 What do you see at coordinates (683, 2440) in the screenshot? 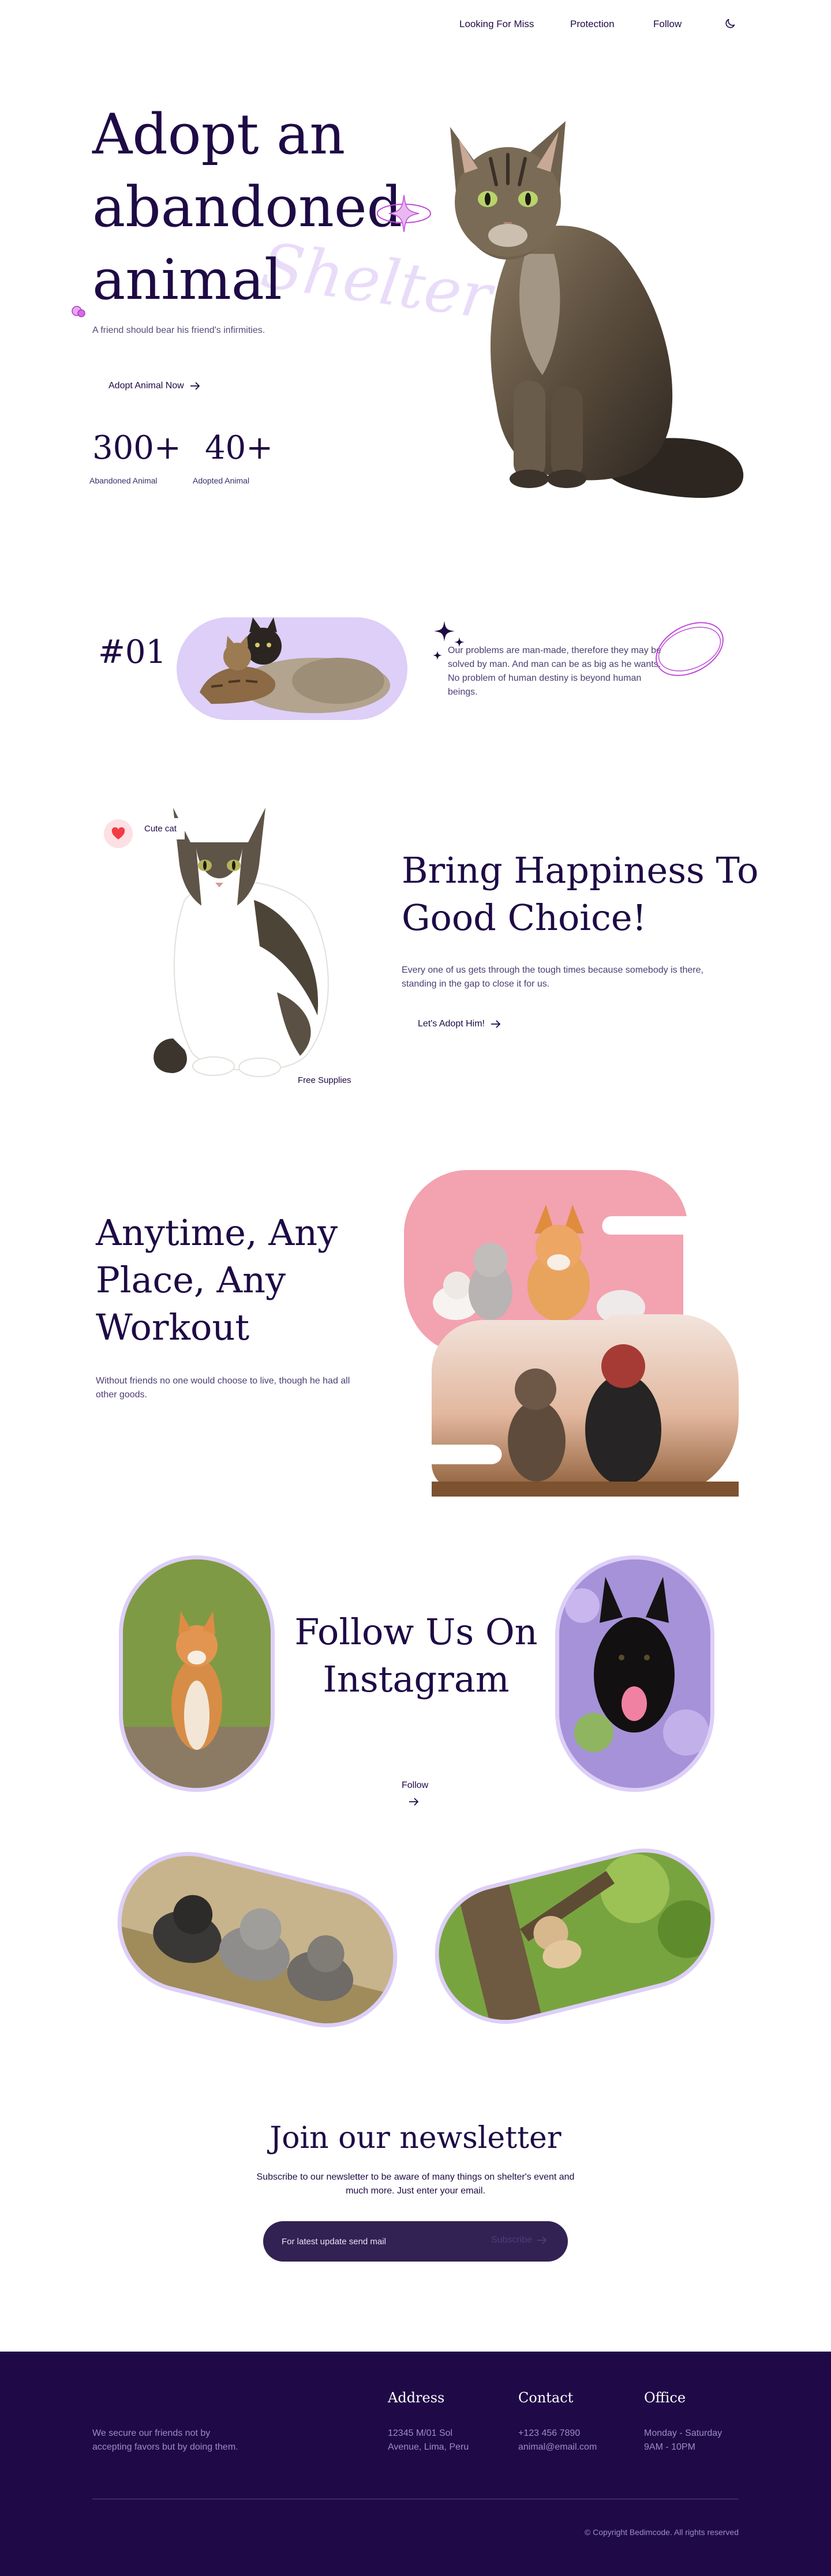
I see `footer-office-text: Monday - Saturday 9AM - 10PM` at bounding box center [683, 2440].